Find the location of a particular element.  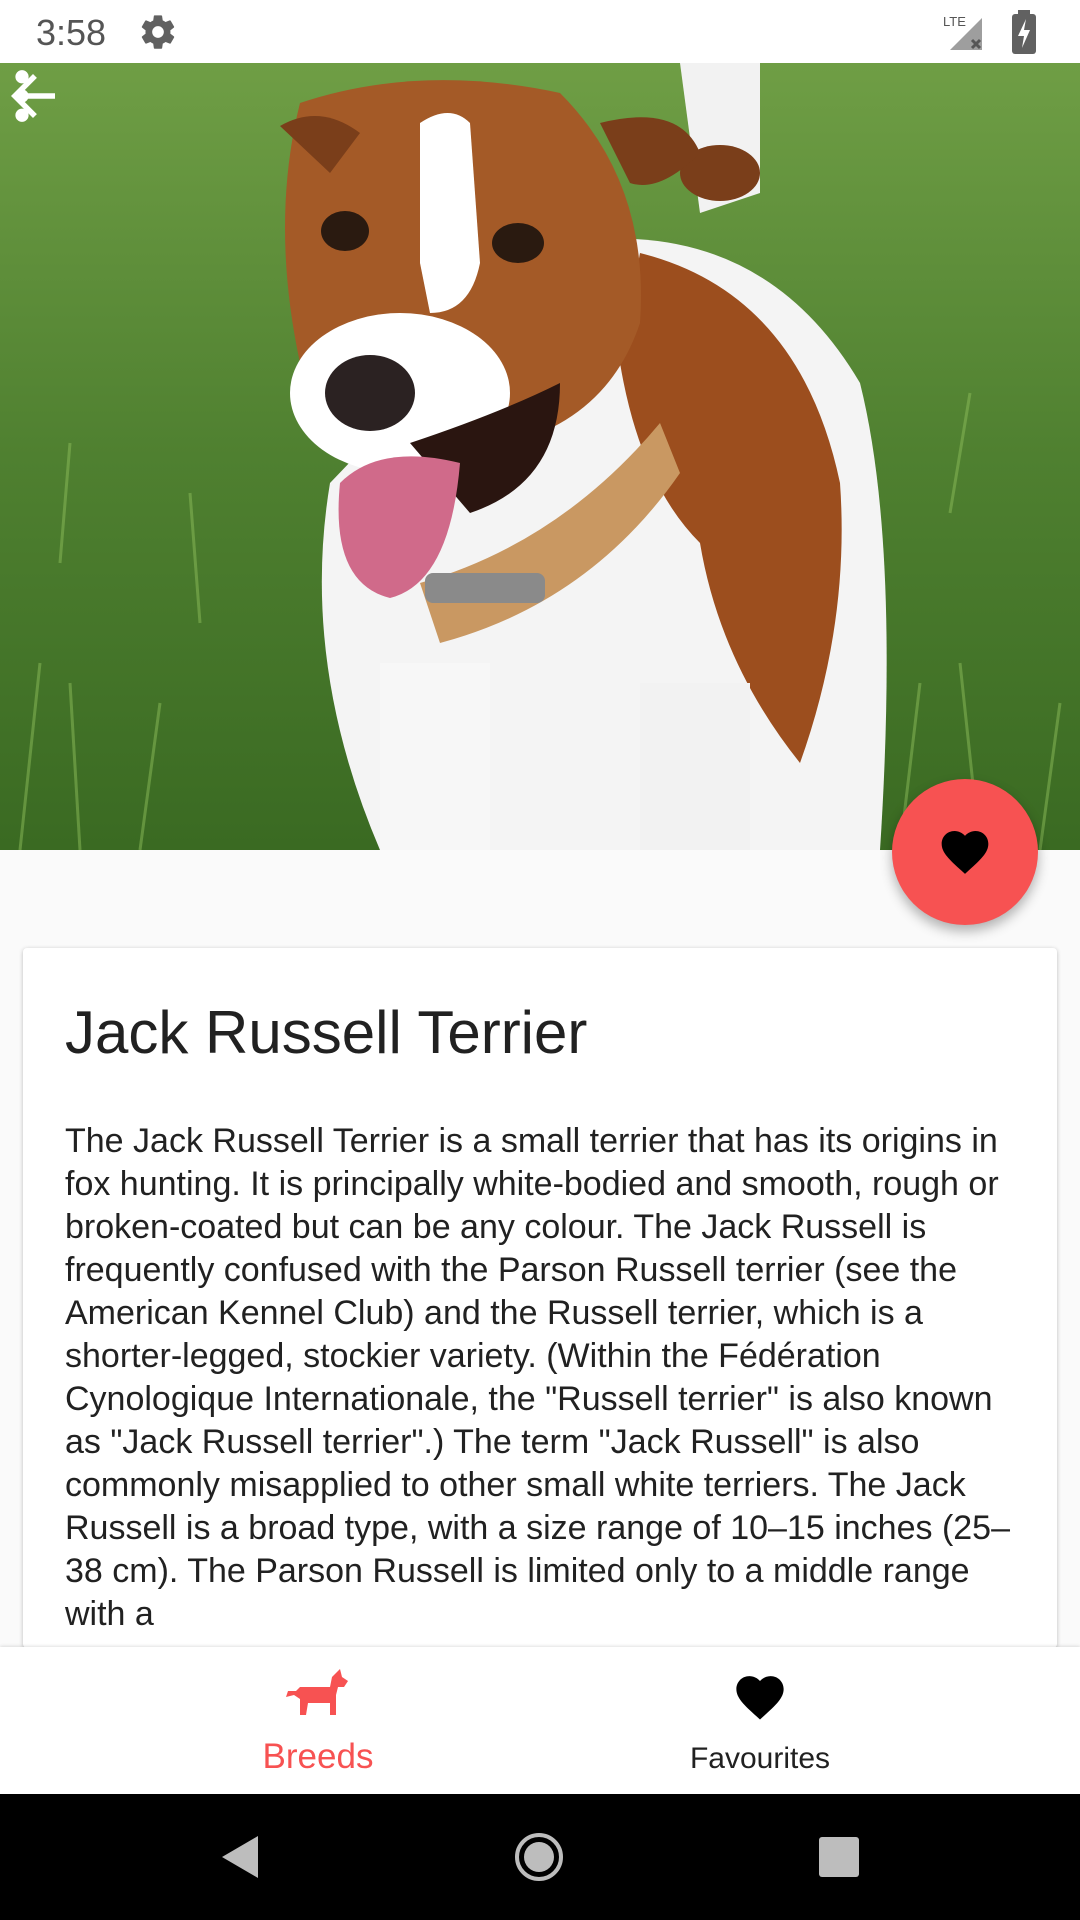

favourite-fab-button is located at coordinates (965, 852).